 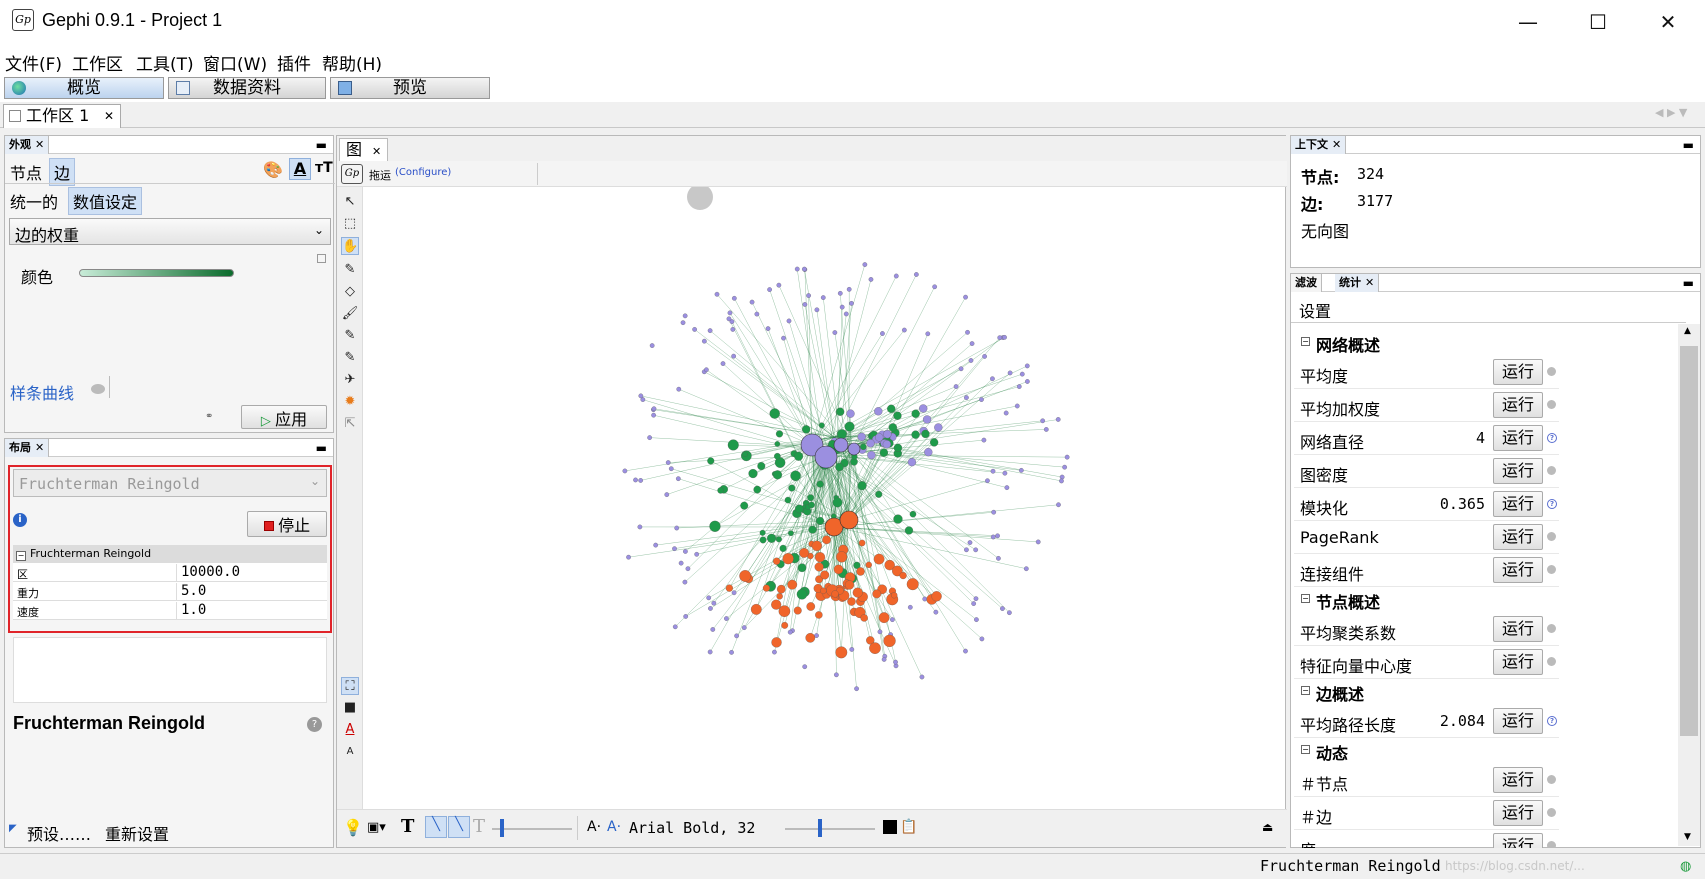 I want to click on palette-icon: 🎨, so click(x=273, y=169).